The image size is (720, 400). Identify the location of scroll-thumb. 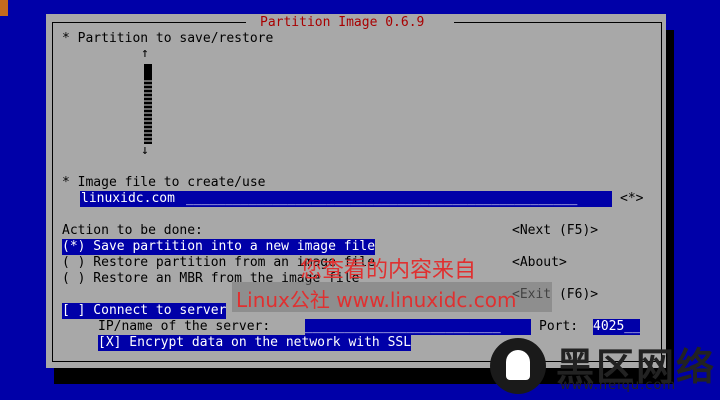
(148, 71).